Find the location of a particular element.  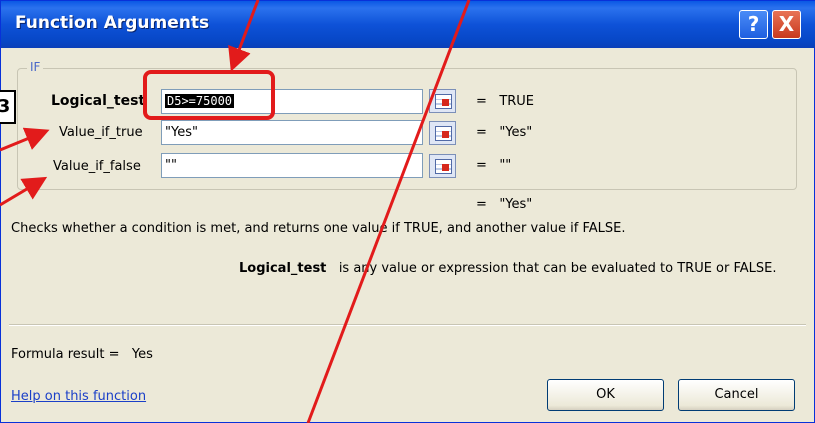

value-if-false-value: "" is located at coordinates (171, 165).